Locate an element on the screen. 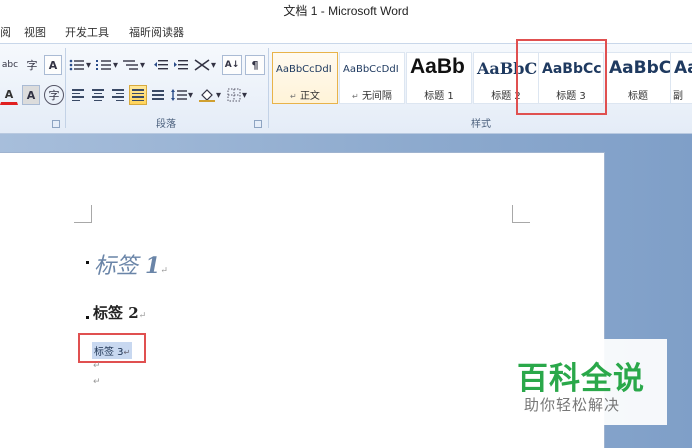 The height and width of the screenshot is (448, 692). sort-icon: A↓ is located at coordinates (232, 65).